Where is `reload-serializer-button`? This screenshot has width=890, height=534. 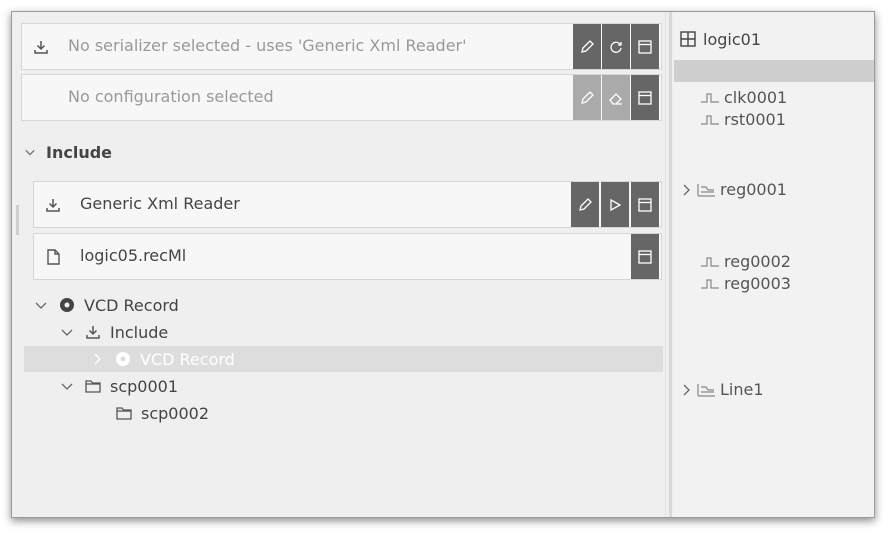
reload-serializer-button is located at coordinates (616, 46).